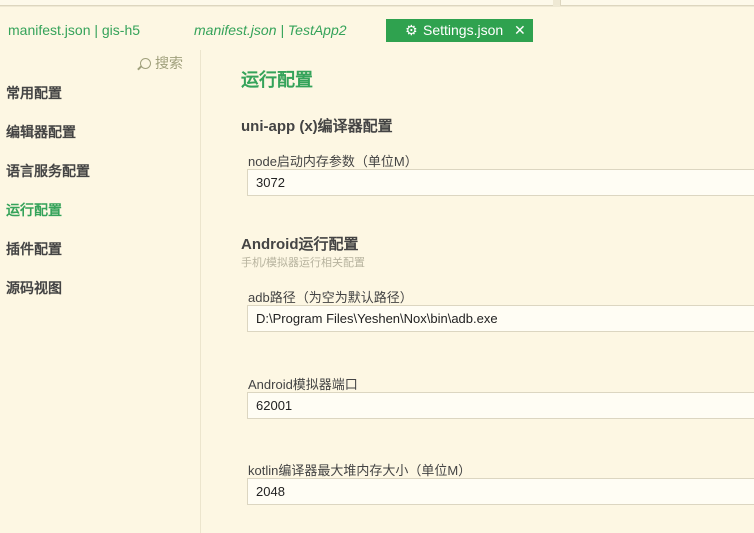 This screenshot has height=533, width=754. What do you see at coordinates (330, 297) in the screenshot?
I see `adb-path-label: adb路径（为空为默认路径）` at bounding box center [330, 297].